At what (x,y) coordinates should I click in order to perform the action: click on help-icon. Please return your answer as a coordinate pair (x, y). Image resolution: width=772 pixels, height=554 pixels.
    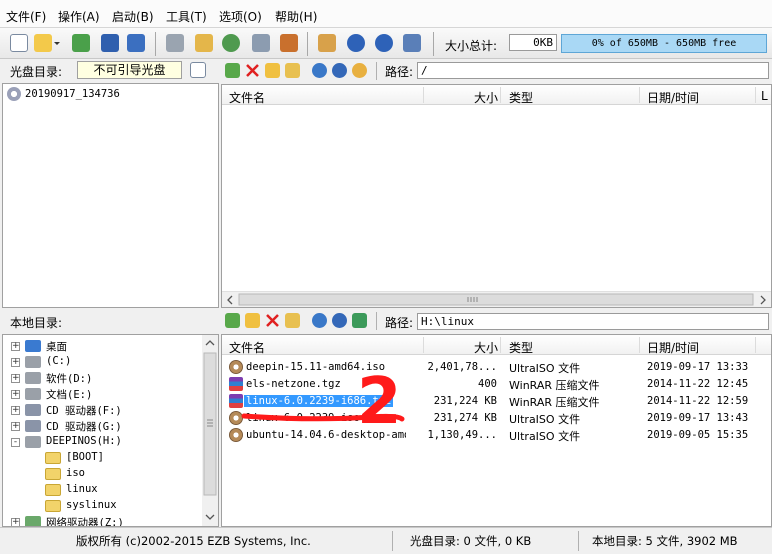
    Looking at the image, I should click on (384, 43).